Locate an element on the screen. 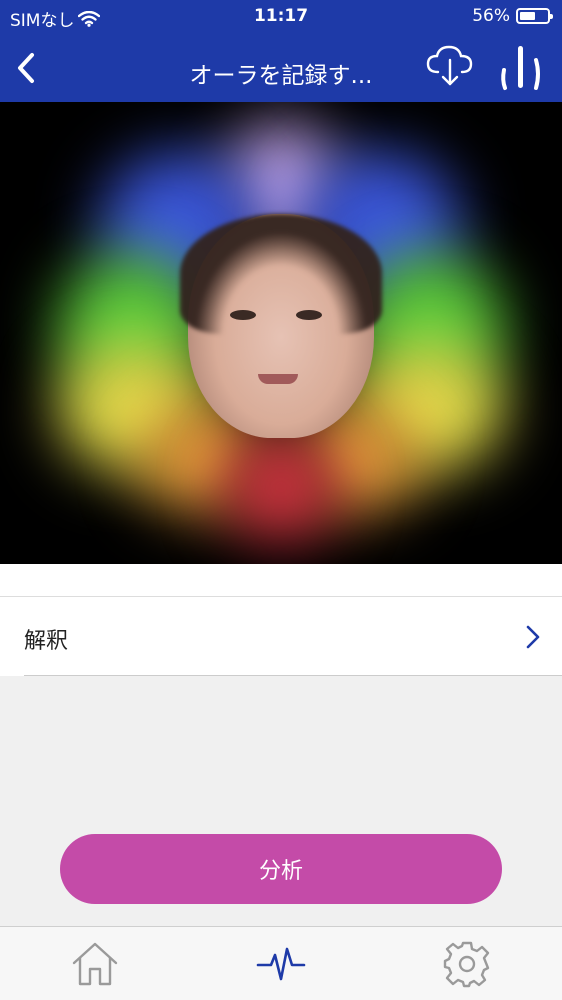 The height and width of the screenshot is (1000, 562). chevron-left-icon is located at coordinates (26, 68).